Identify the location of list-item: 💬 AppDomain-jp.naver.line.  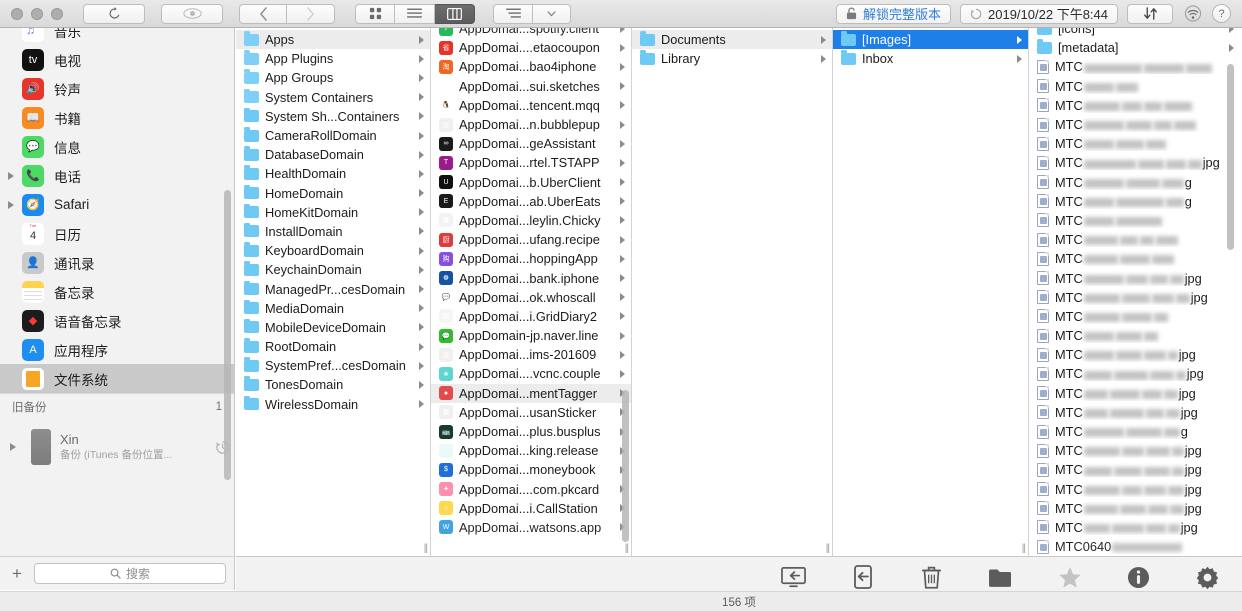
(531, 335).